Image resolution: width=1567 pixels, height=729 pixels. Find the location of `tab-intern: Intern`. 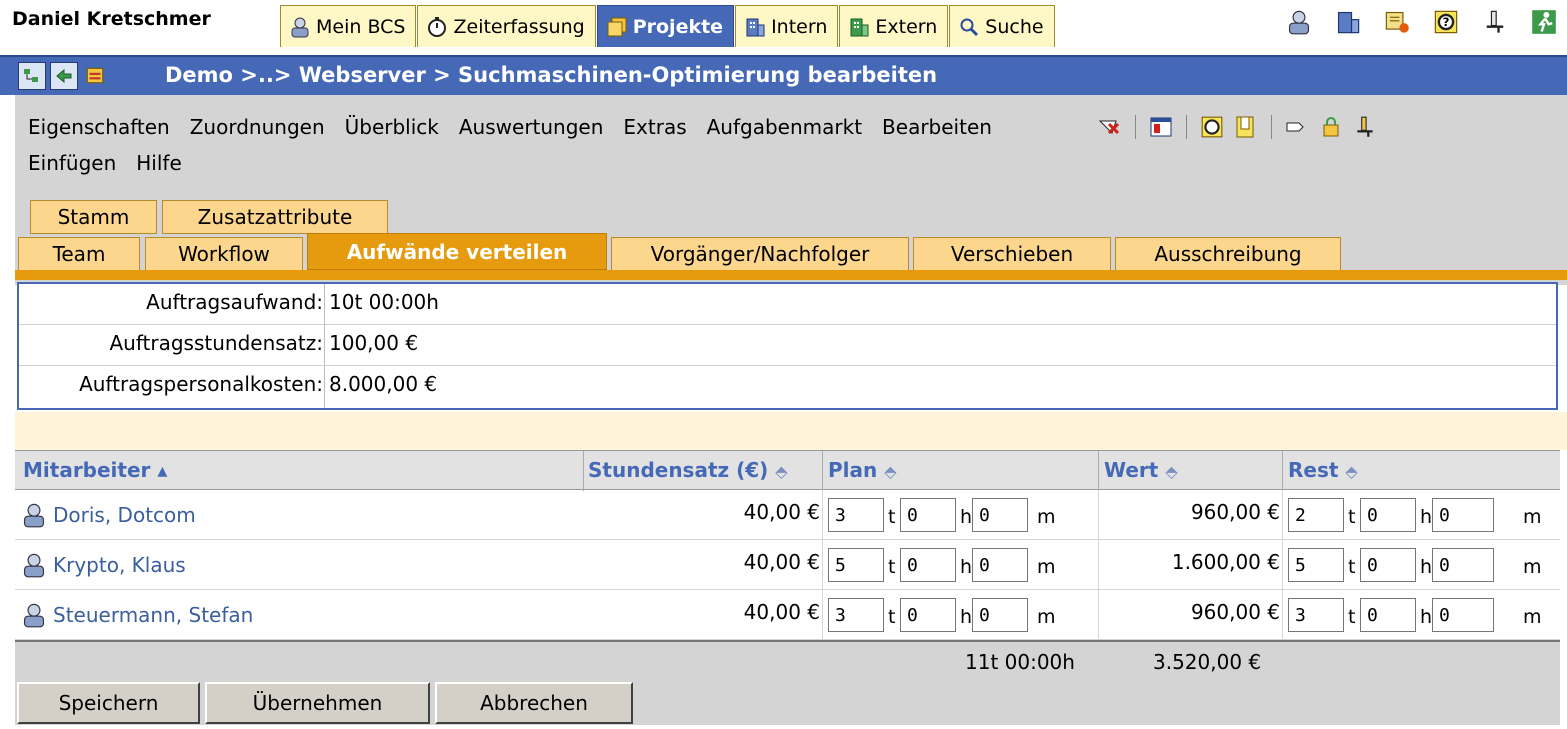

tab-intern: Intern is located at coordinates (787, 26).